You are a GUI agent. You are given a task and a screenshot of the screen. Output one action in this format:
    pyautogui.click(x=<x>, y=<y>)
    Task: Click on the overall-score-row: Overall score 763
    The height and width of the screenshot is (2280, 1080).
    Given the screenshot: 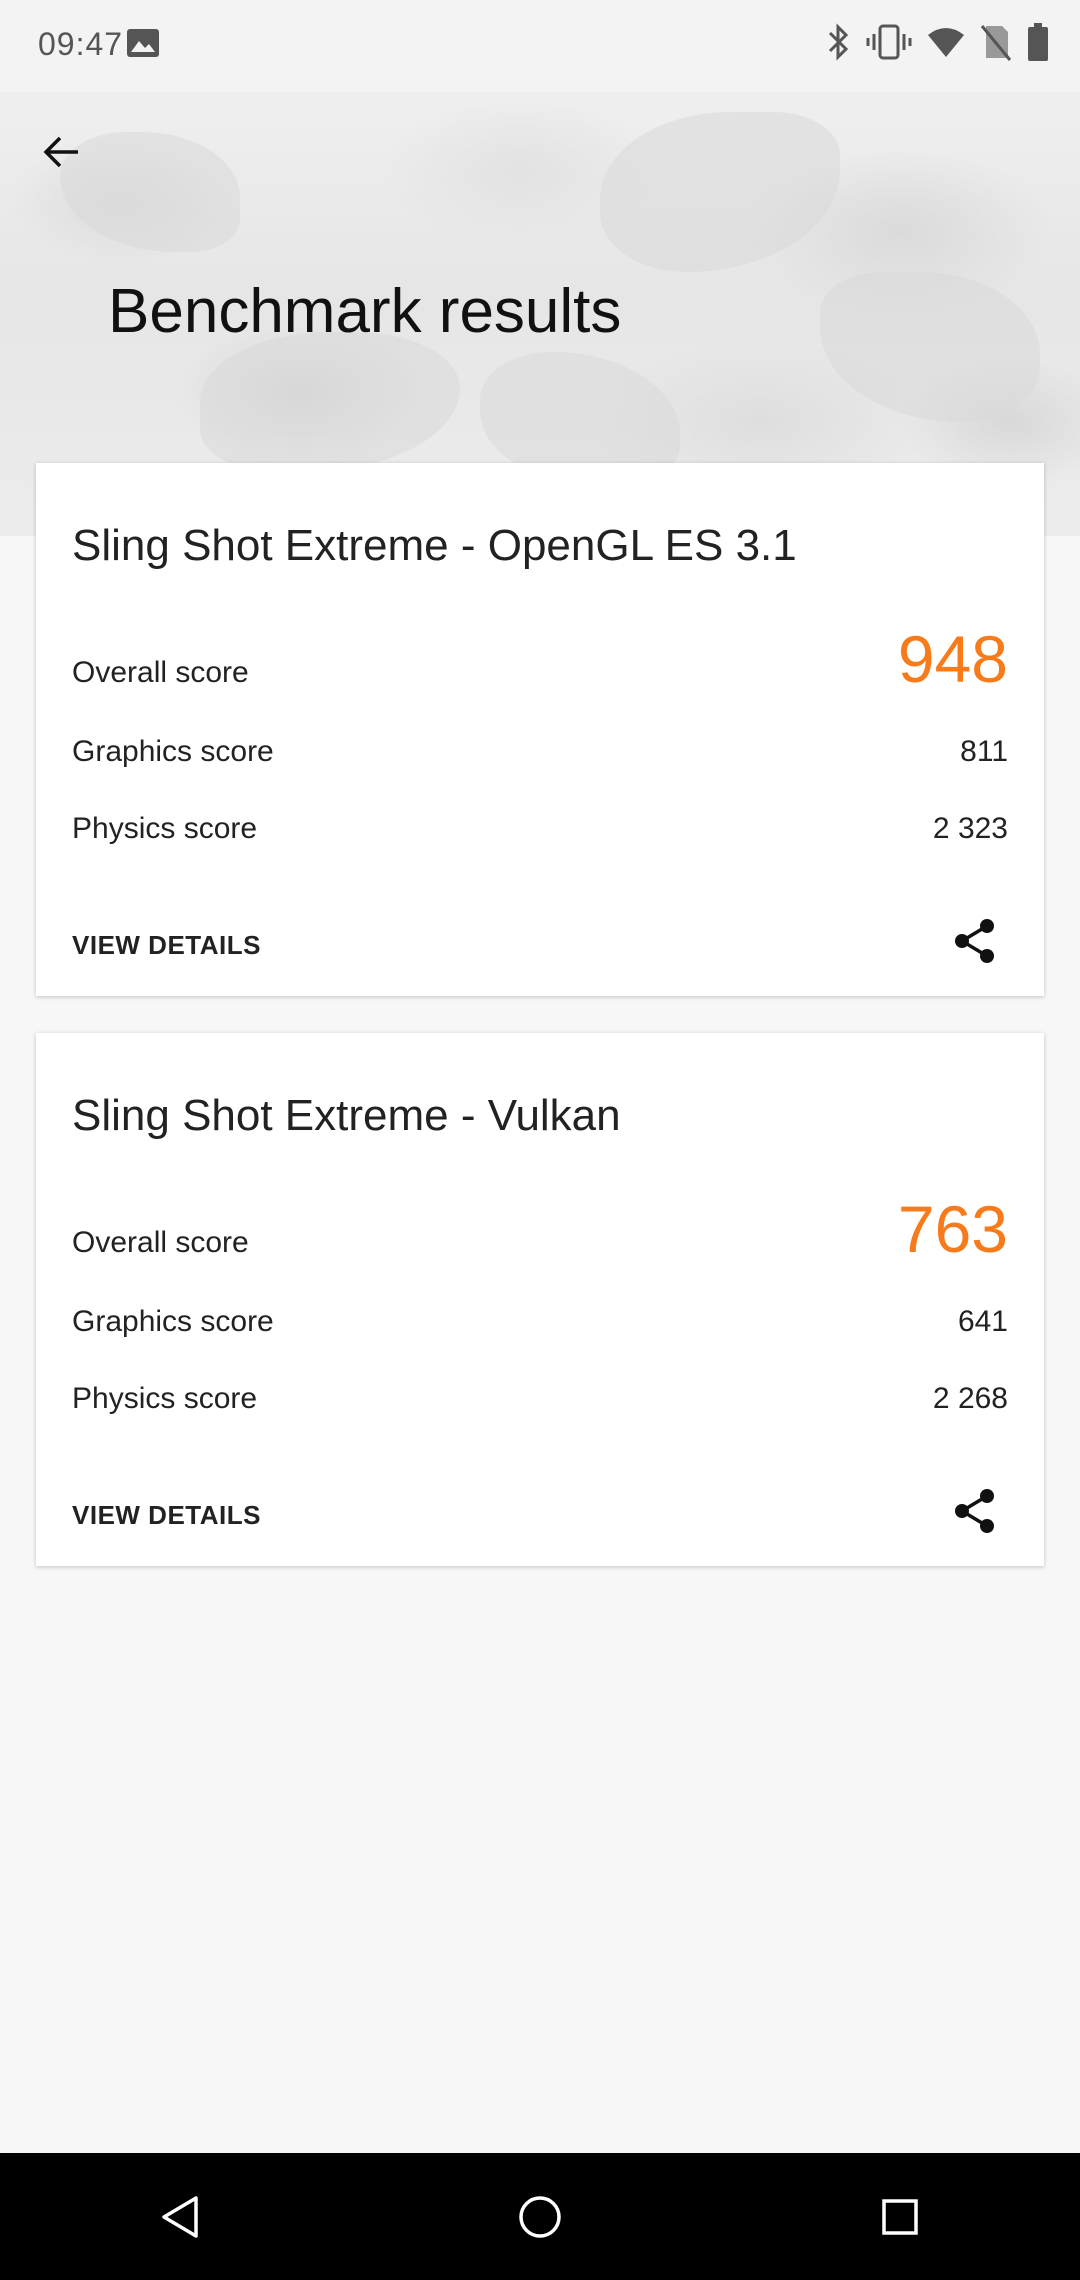 What is the action you would take?
    pyautogui.click(x=540, y=1229)
    